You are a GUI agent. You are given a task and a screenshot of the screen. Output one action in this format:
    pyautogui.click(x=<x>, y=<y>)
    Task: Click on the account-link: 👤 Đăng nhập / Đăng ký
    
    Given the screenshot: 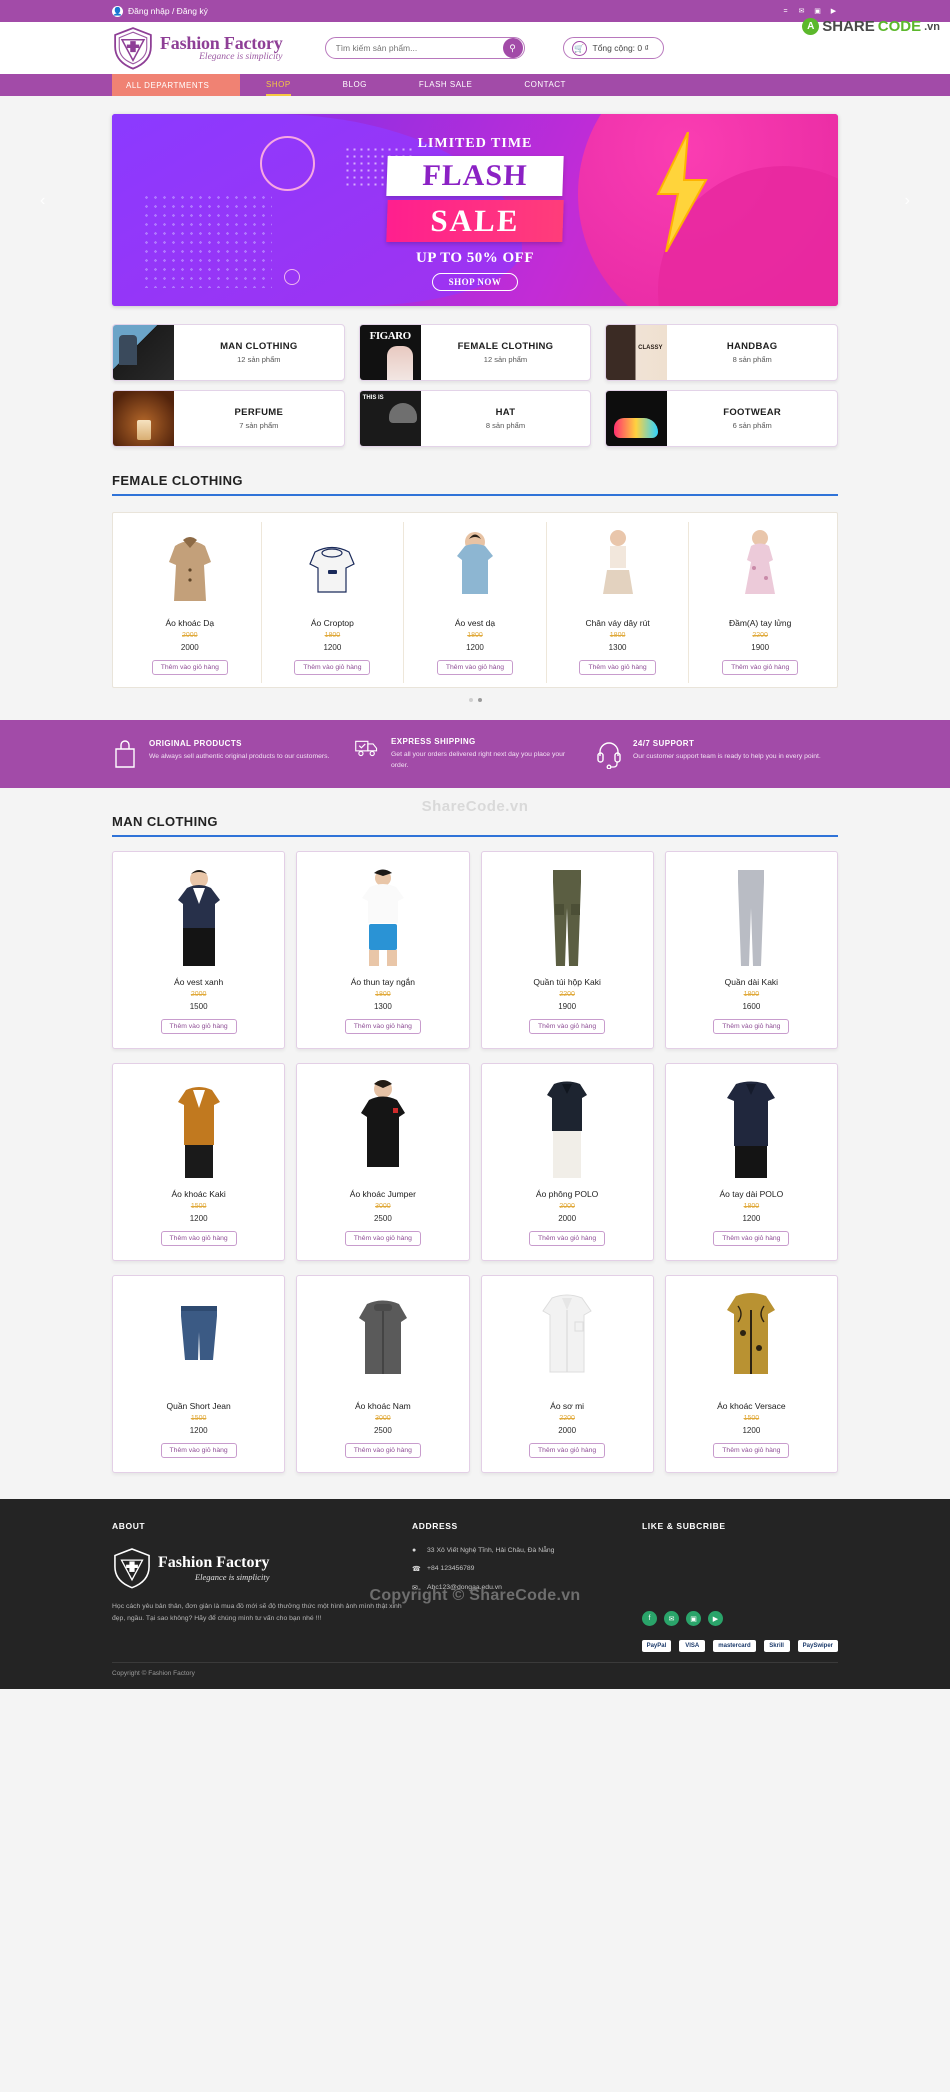 What is the action you would take?
    pyautogui.click(x=160, y=11)
    